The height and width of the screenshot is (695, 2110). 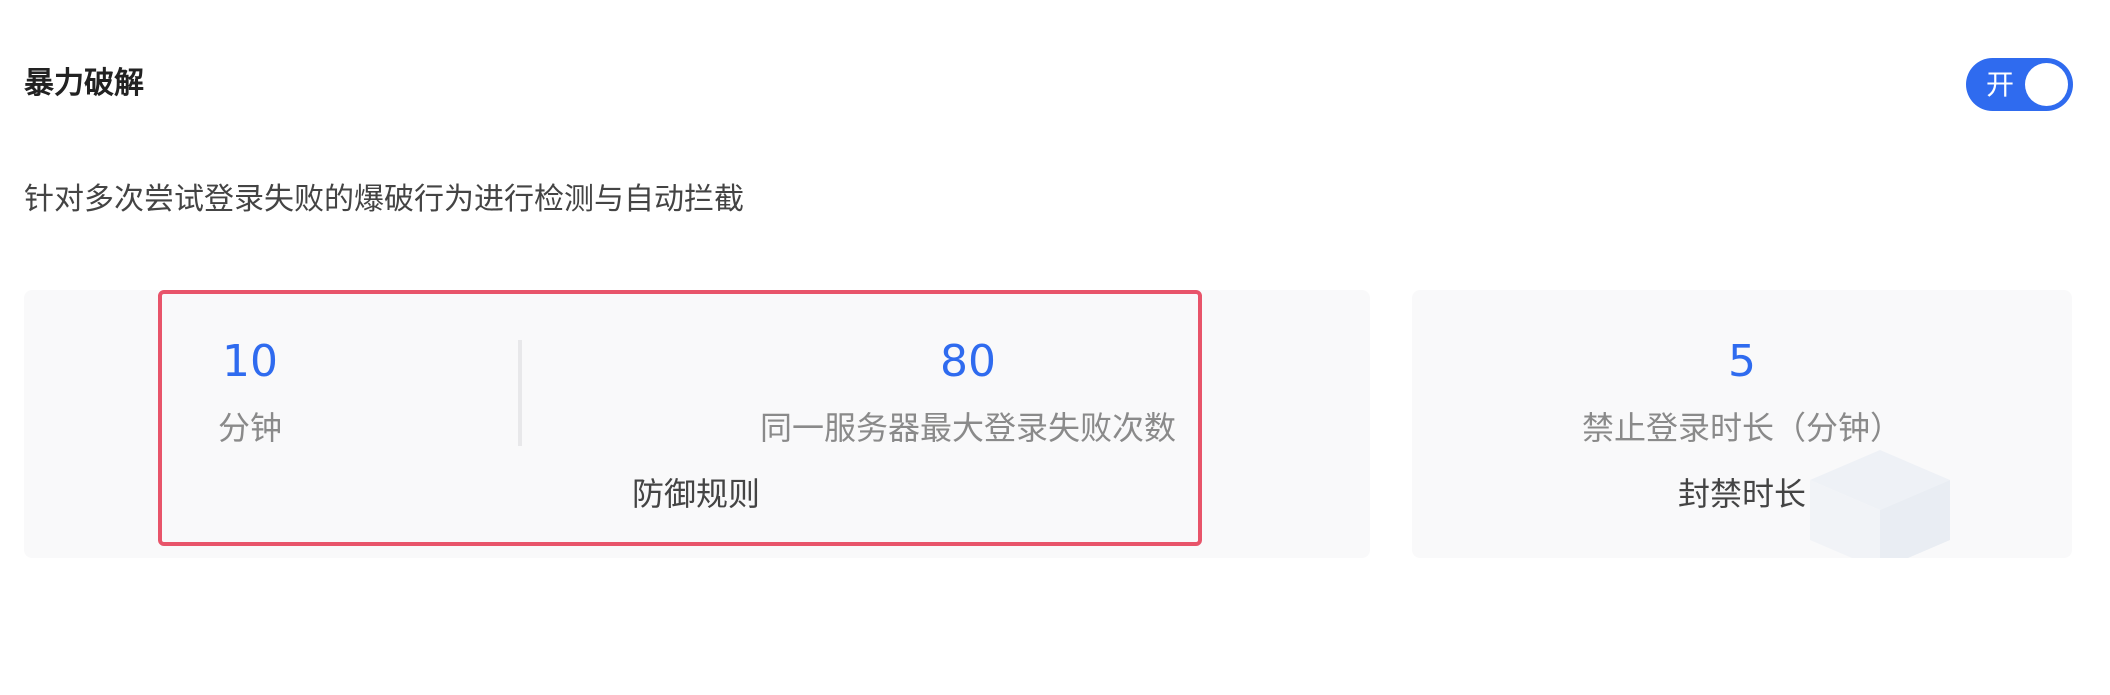 What do you see at coordinates (384, 199) in the screenshot?
I see `section-description: 针对多次尝试登录失败的爆破行为进行检测与自动拦截` at bounding box center [384, 199].